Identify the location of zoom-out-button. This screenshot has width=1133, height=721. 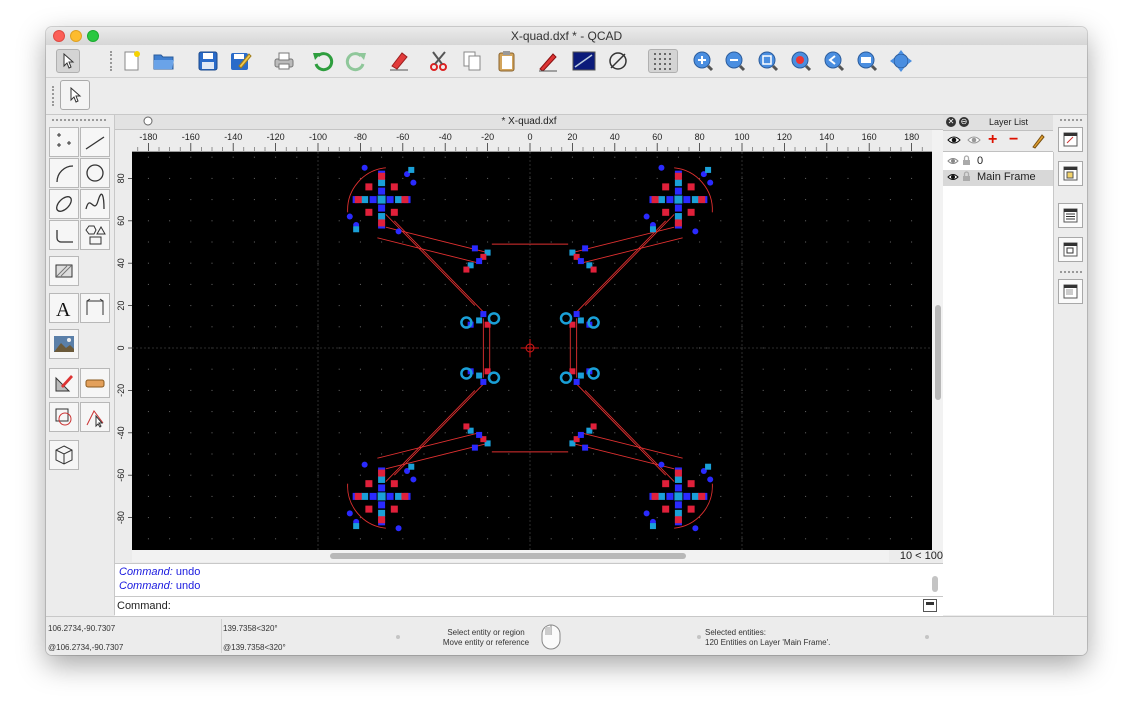
(735, 61).